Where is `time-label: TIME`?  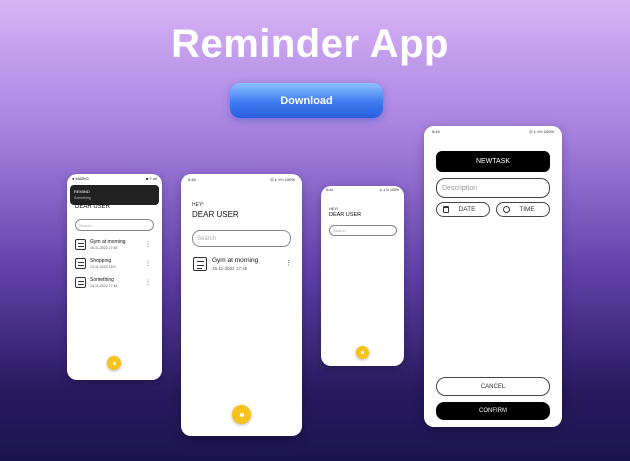 time-label: TIME is located at coordinates (527, 209).